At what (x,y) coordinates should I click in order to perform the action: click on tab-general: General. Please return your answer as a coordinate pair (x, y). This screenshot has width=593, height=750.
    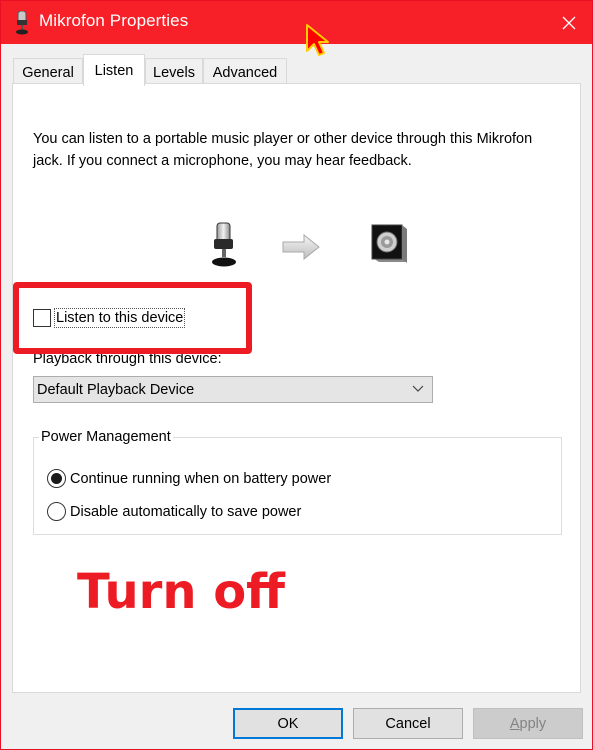
    Looking at the image, I should click on (48, 72).